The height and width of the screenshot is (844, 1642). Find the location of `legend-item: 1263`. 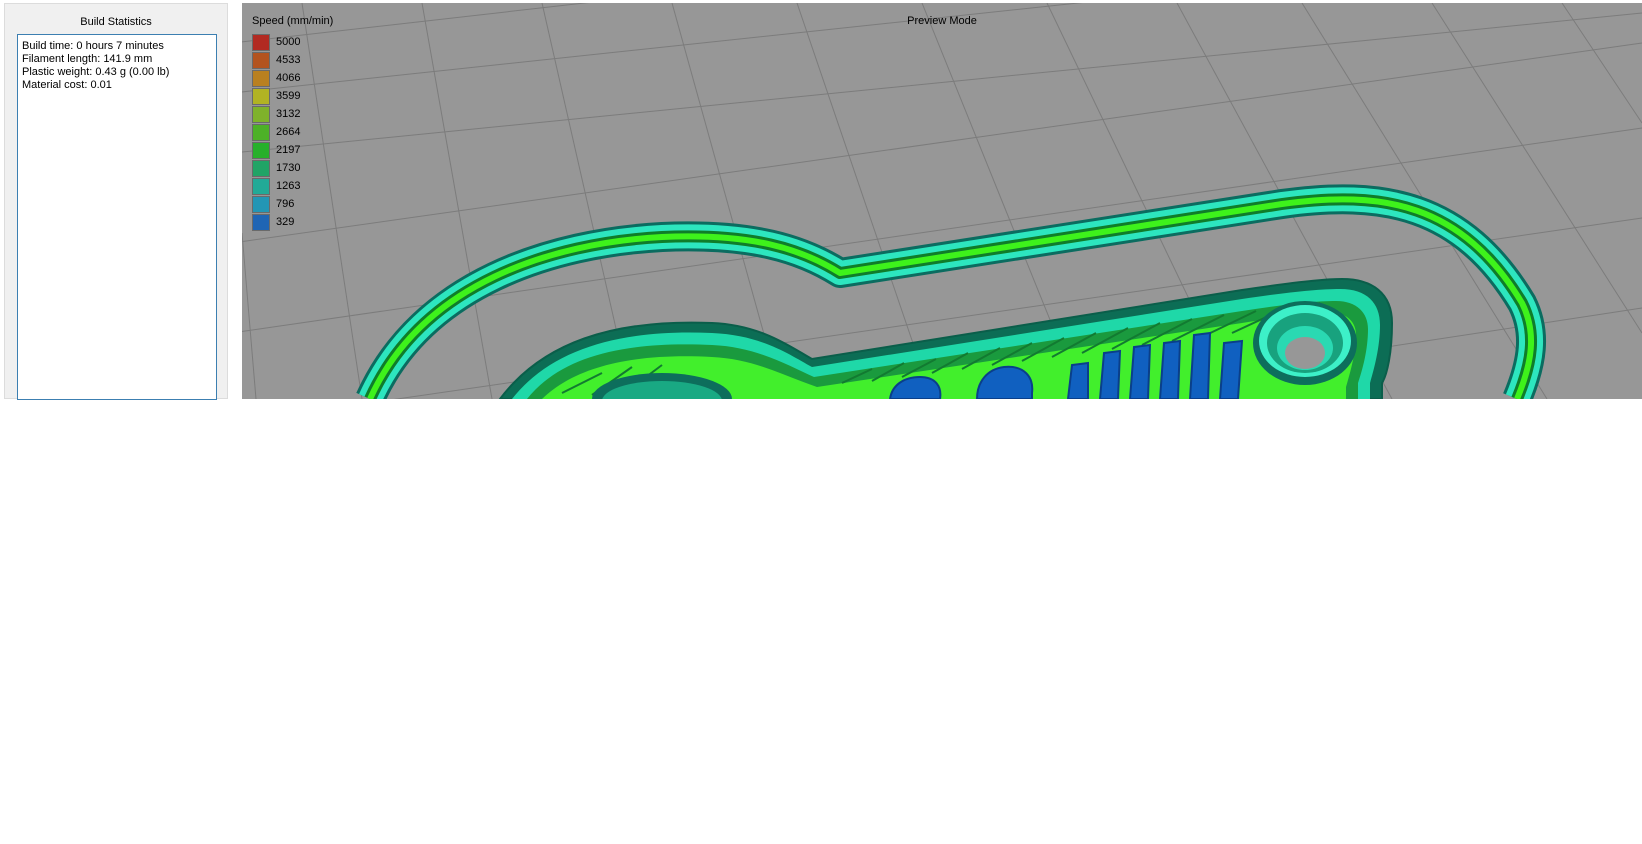

legend-item: 1263 is located at coordinates (276, 186).